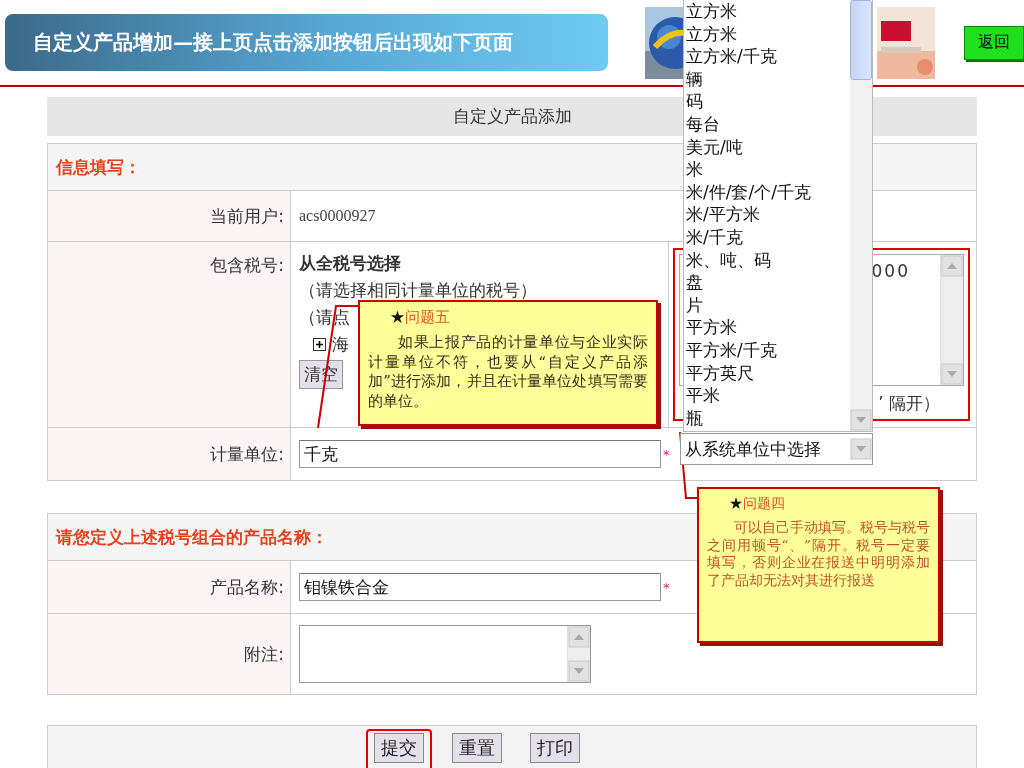  Describe the element at coordinates (418, 290) in the screenshot. I see `tax-hint: （请选择相同计量单位的税号）` at that location.